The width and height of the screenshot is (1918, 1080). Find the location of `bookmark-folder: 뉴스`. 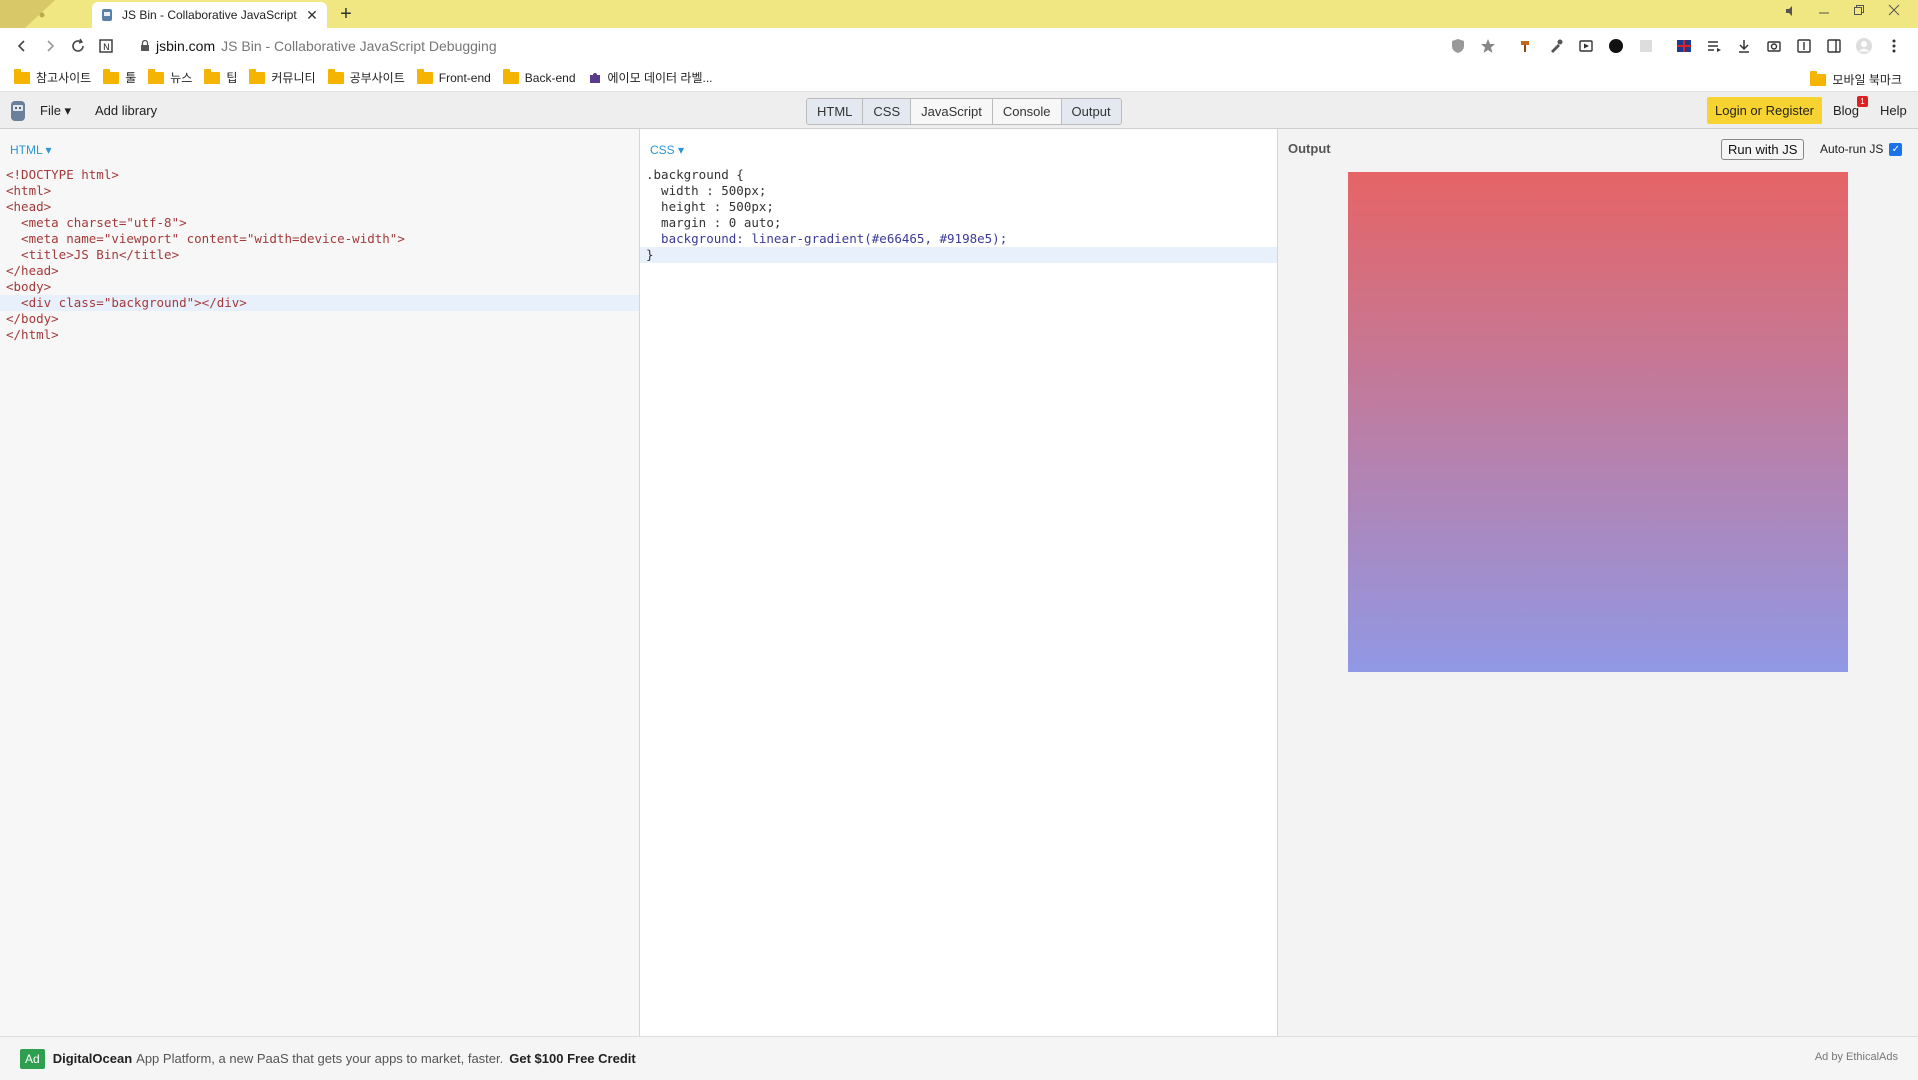

bookmark-folder: 뉴스 is located at coordinates (170, 77).